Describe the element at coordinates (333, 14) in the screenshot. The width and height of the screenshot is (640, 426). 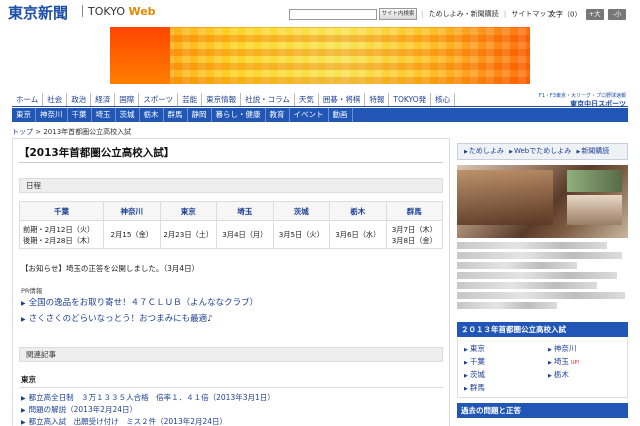
I see `search-input` at that location.